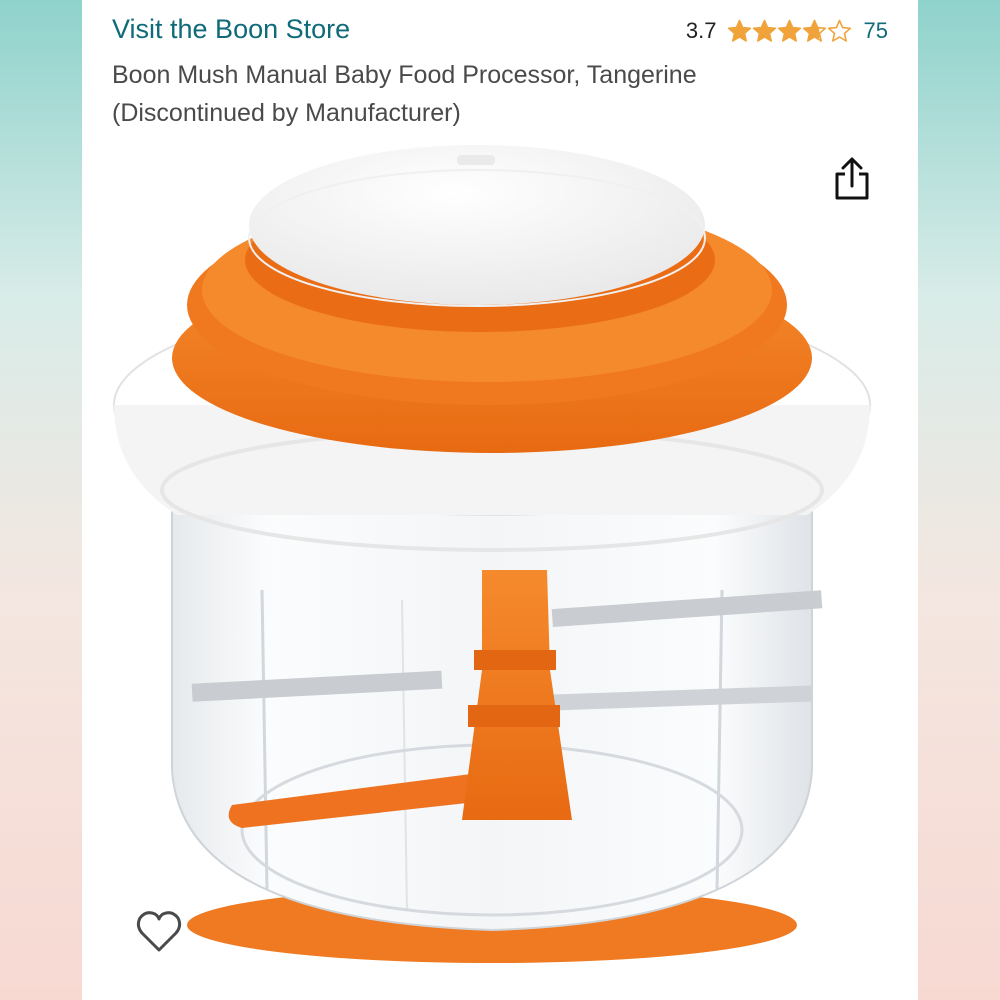 The height and width of the screenshot is (1000, 1000). What do you see at coordinates (852, 179) in the screenshot?
I see `share-icon` at bounding box center [852, 179].